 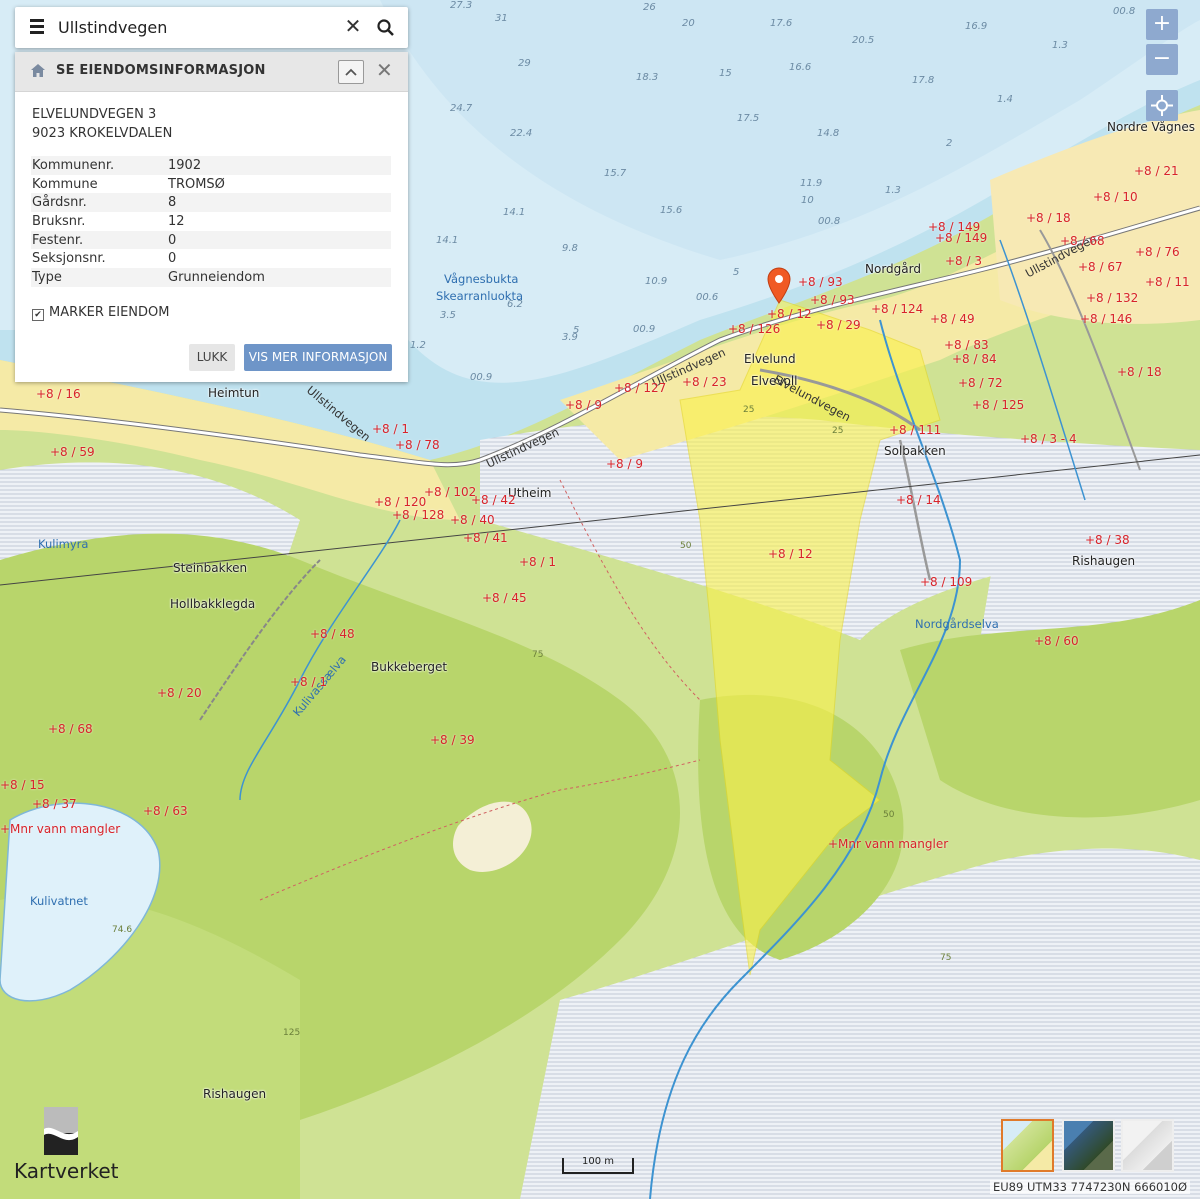 I want to click on depth-label: 2, so click(x=949, y=143).